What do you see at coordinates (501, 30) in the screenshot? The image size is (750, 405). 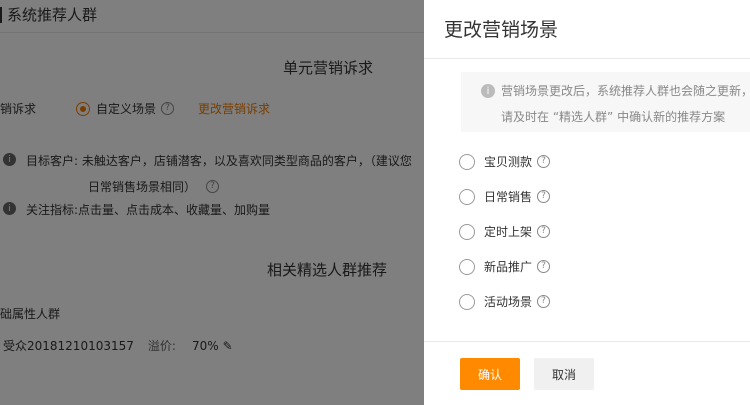 I see `drawer-title: 更改营销场景` at bounding box center [501, 30].